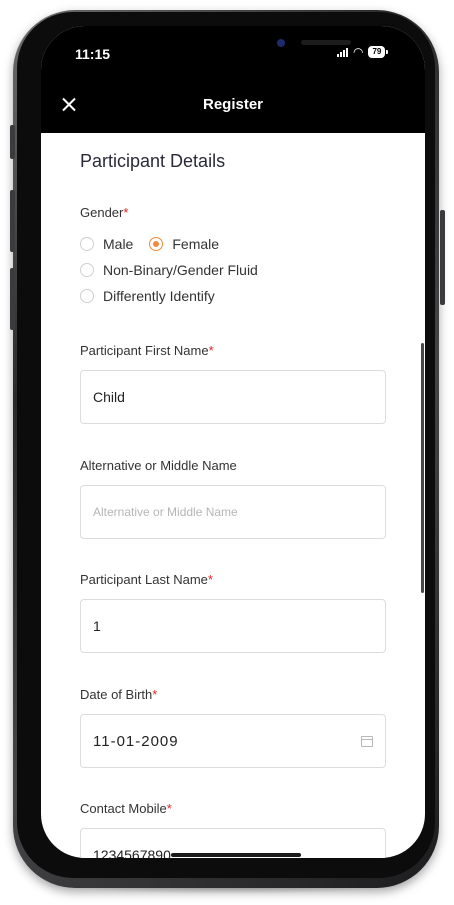 This screenshot has width=454, height=905. Describe the element at coordinates (12, 221) in the screenshot. I see `side-button-volume-up` at that location.